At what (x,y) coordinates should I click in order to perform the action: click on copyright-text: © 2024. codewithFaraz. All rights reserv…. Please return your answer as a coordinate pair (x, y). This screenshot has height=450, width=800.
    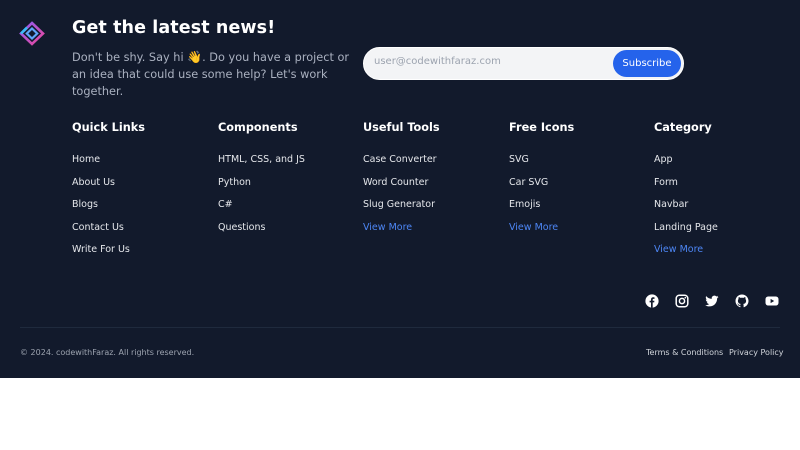
    Looking at the image, I should click on (107, 352).